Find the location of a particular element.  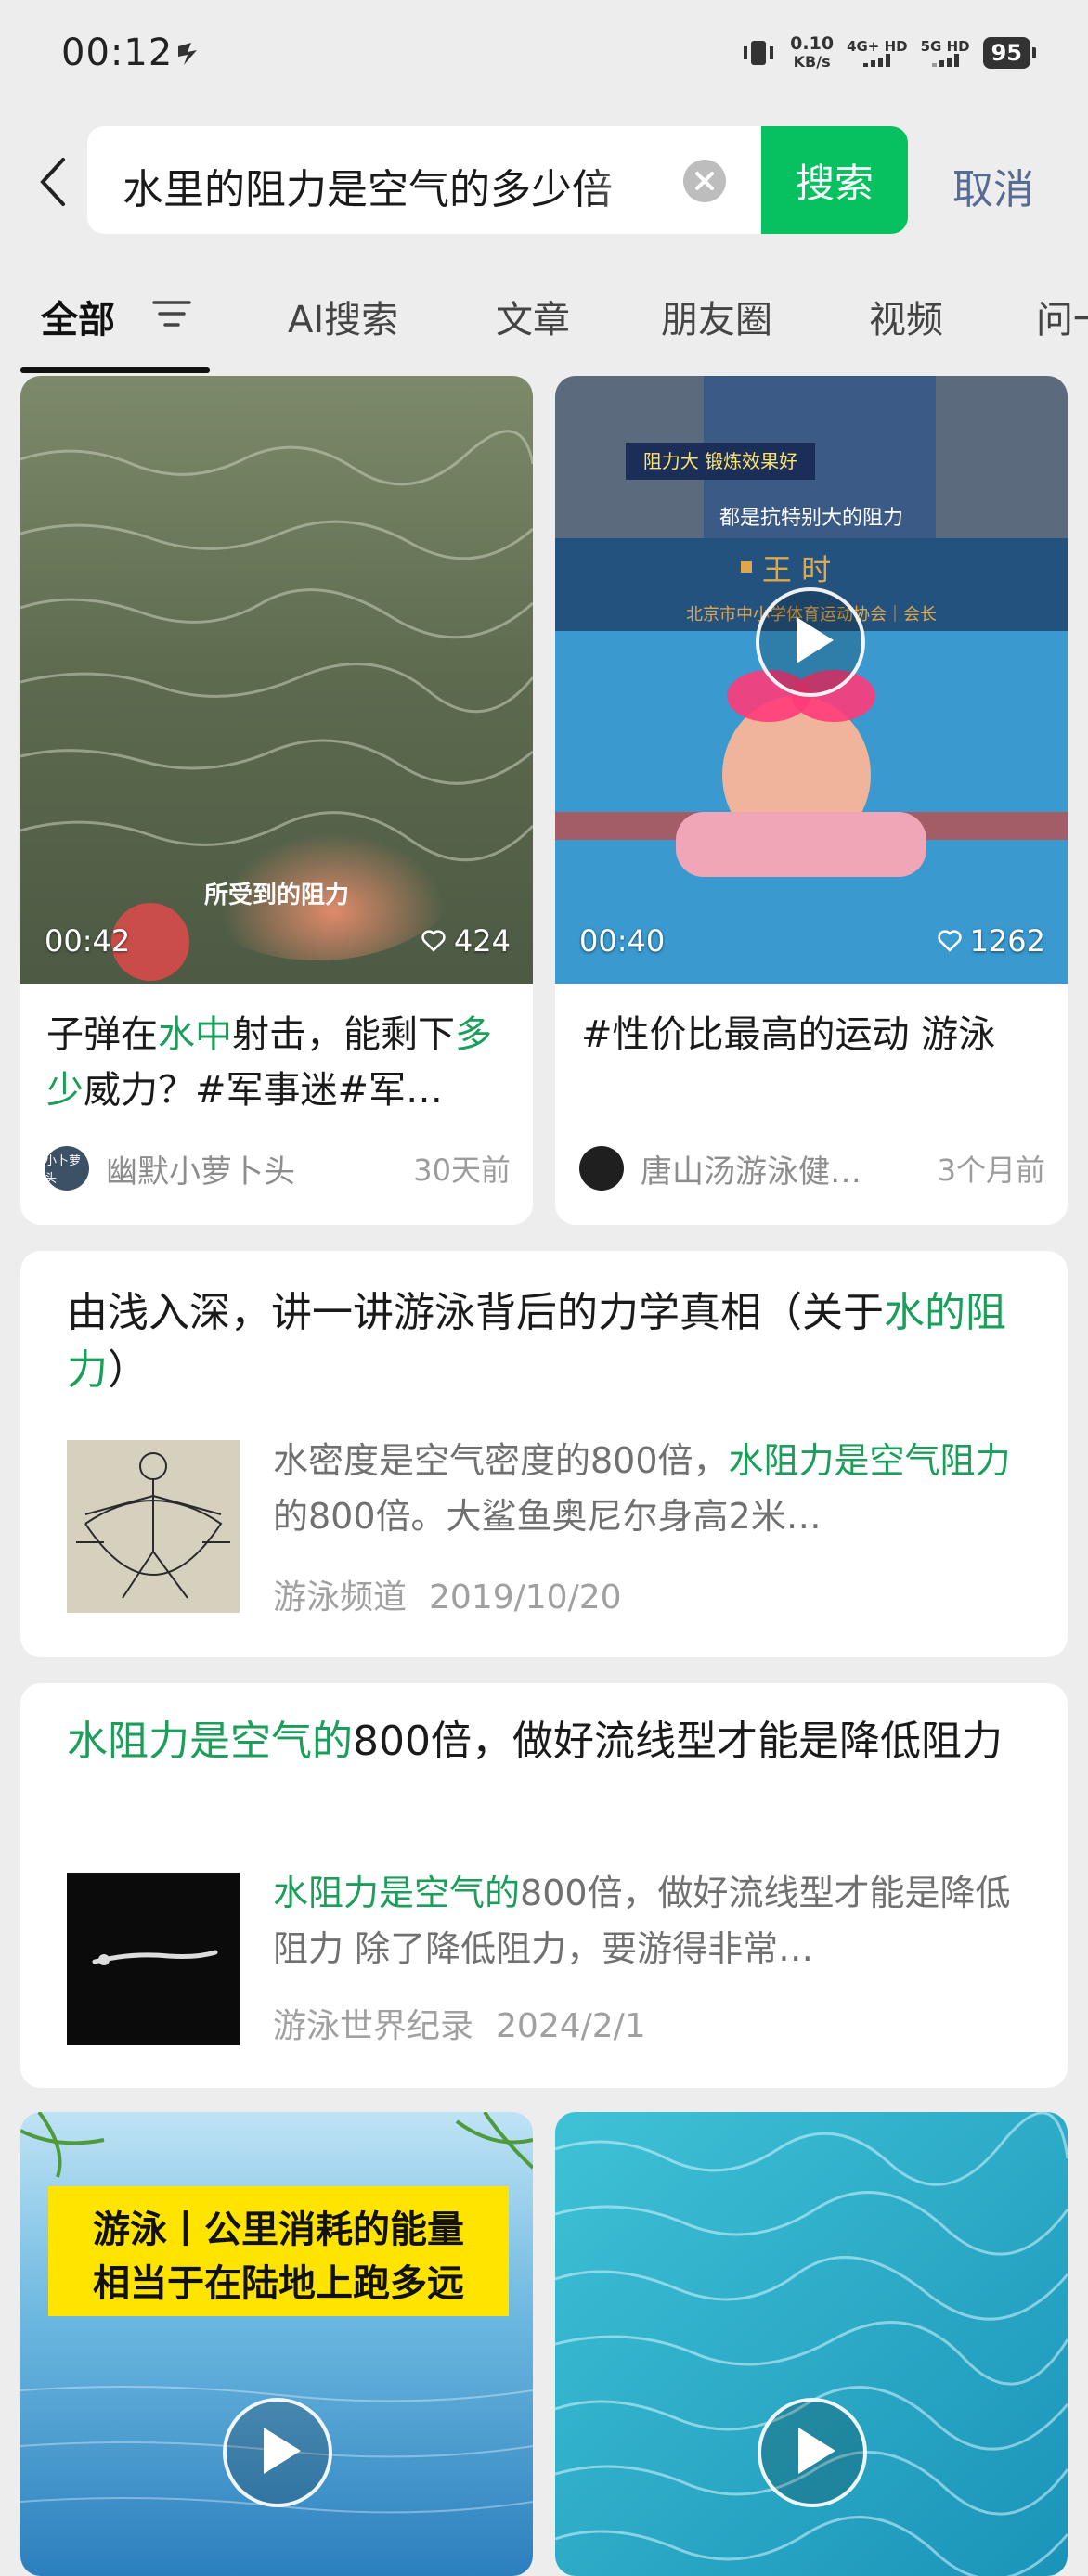

overlay-name: 王 时 is located at coordinates (796, 569).